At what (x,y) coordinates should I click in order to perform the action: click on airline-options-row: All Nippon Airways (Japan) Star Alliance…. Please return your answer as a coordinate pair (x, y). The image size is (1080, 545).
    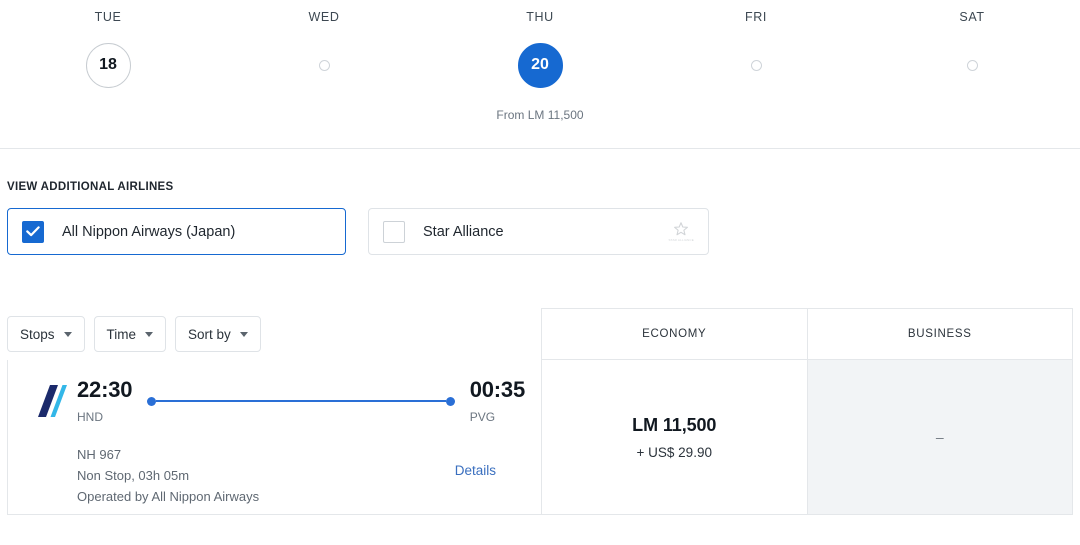
    Looking at the image, I should click on (540, 231).